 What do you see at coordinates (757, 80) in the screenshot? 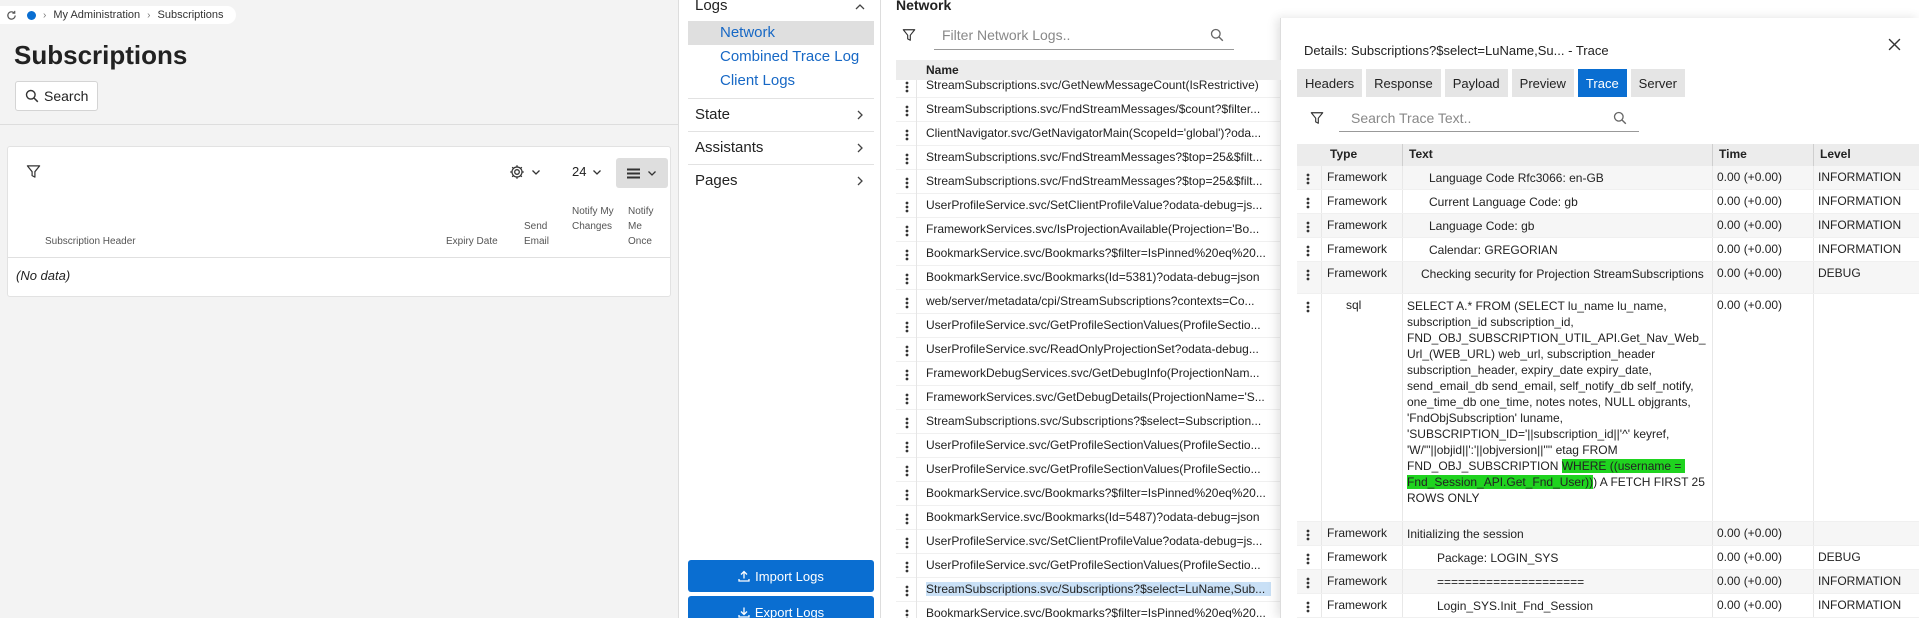
I see `nav-item-client-logs: Client Logs` at bounding box center [757, 80].